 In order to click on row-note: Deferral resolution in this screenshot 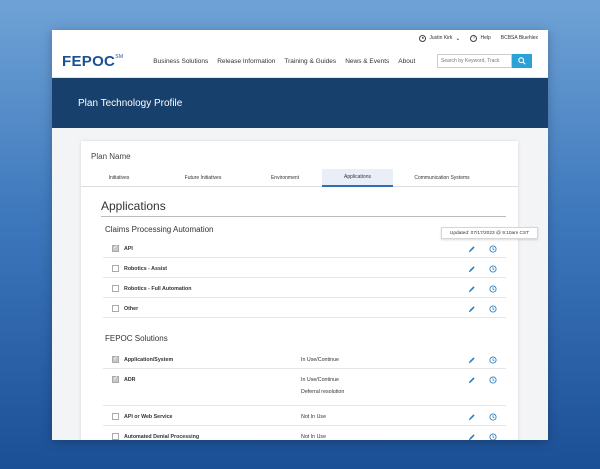, I will do `click(323, 392)`.